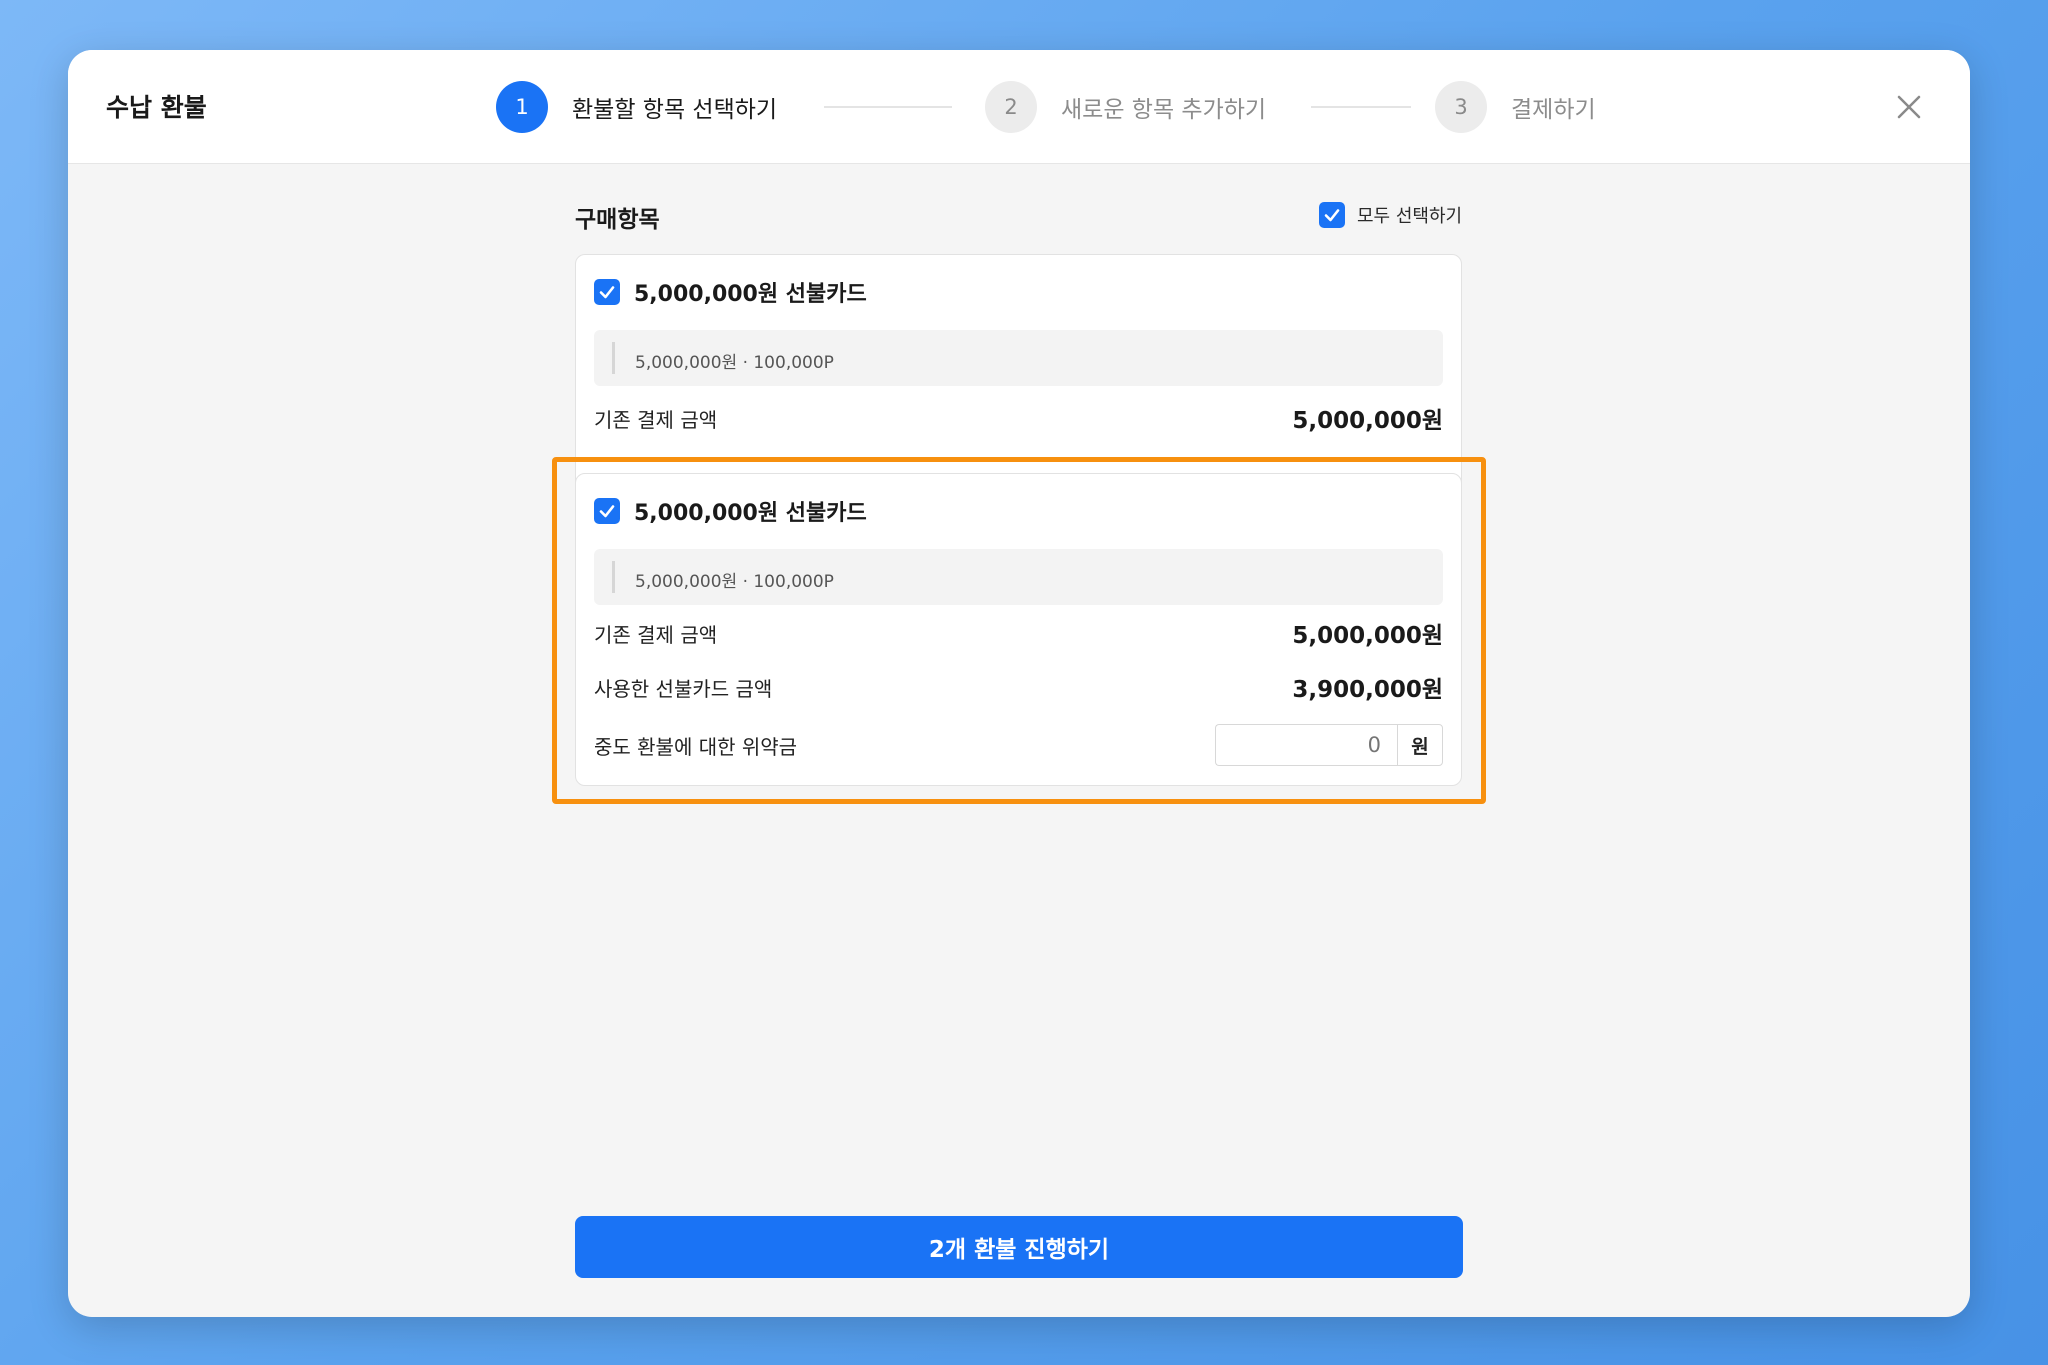 The image size is (2048, 1365). What do you see at coordinates (1553, 110) in the screenshot?
I see `step-3-label: 결제하기` at bounding box center [1553, 110].